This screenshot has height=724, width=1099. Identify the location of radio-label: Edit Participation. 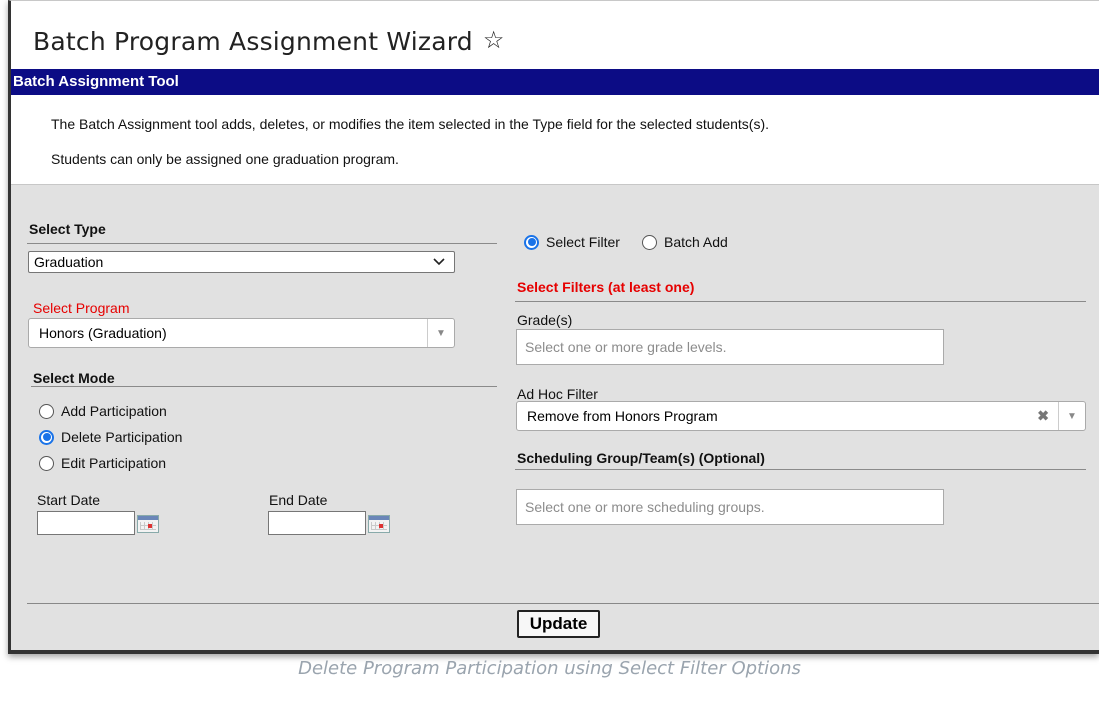
(114, 463).